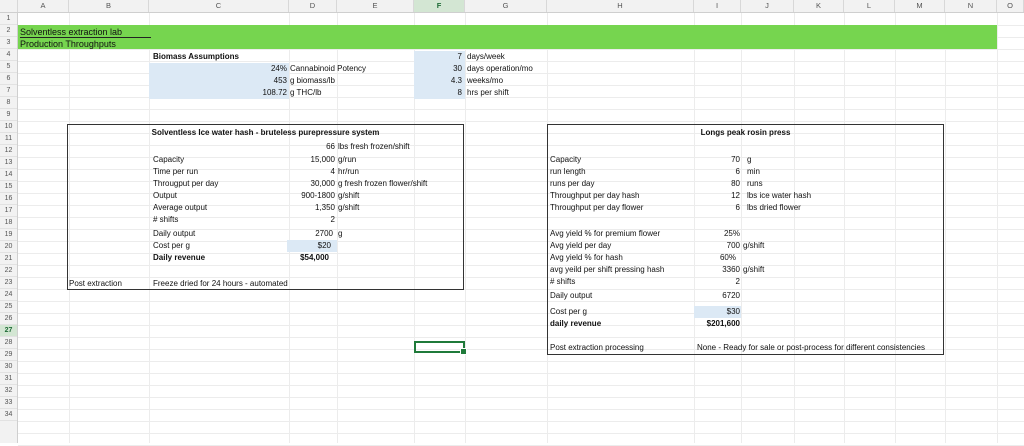 This screenshot has height=446, width=1024. Describe the element at coordinates (306, 92) in the screenshot. I see `biomass-thc-label: g THC/lb` at that location.